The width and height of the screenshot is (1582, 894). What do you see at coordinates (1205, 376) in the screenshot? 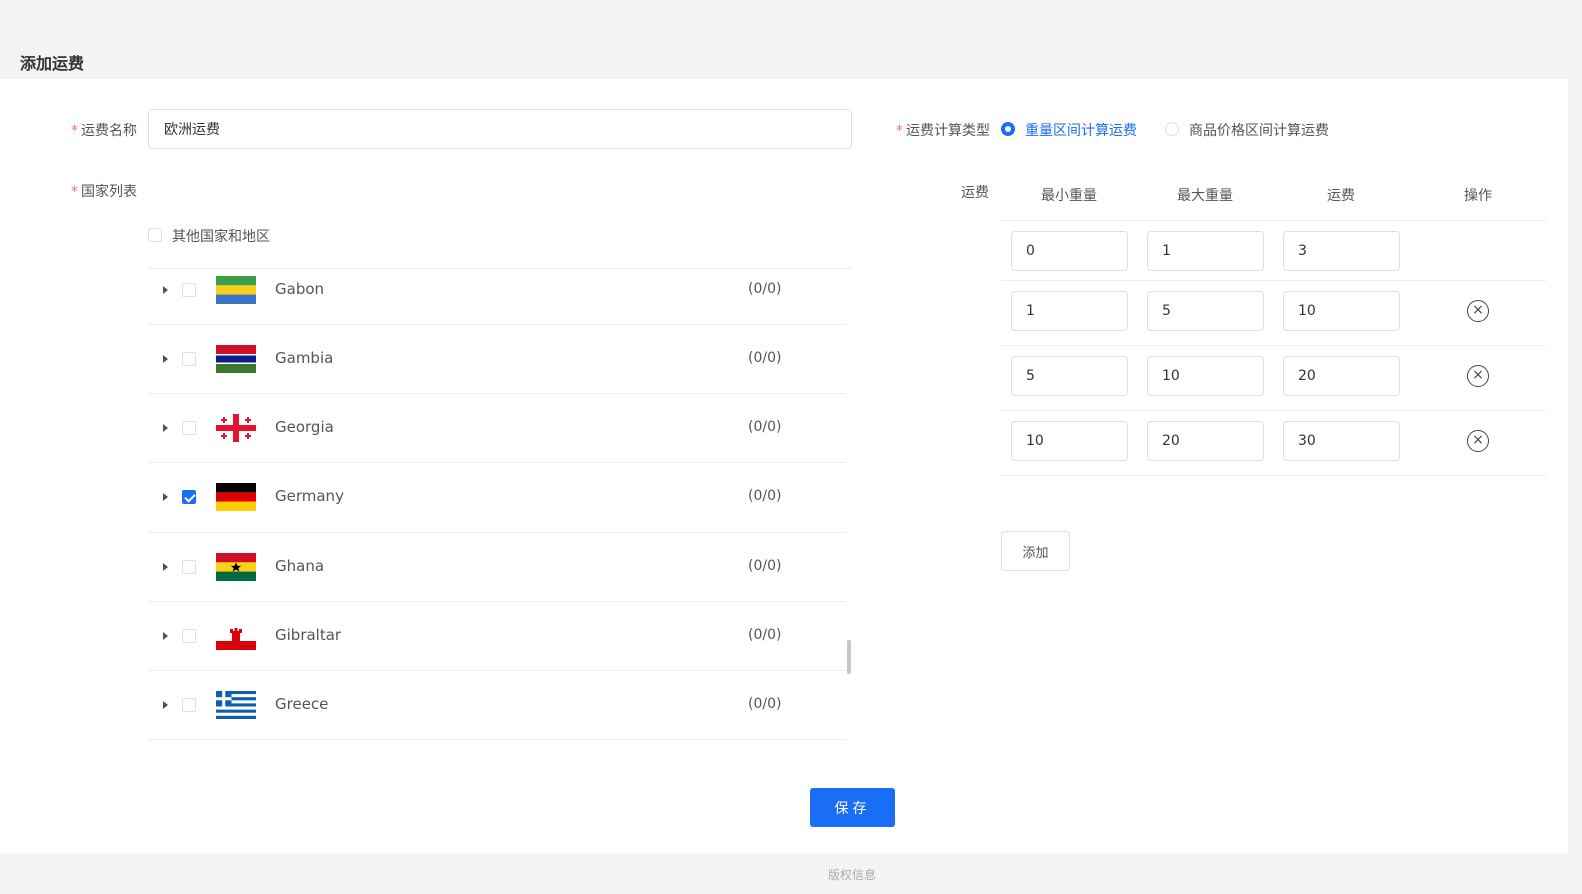
I see `max-weight-input: 10` at bounding box center [1205, 376].